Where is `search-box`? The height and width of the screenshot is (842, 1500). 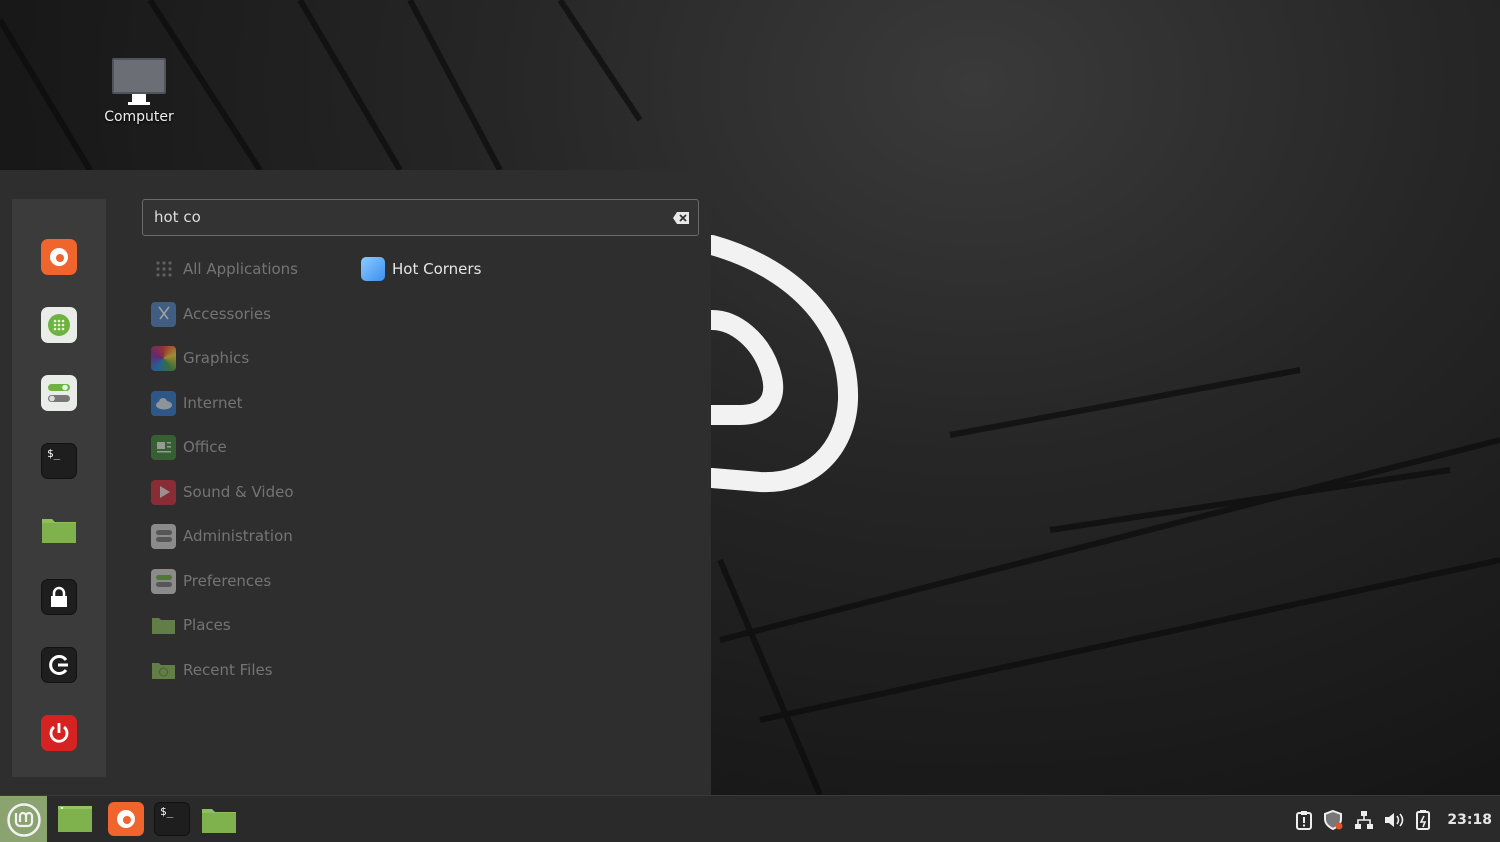
search-box is located at coordinates (420, 217).